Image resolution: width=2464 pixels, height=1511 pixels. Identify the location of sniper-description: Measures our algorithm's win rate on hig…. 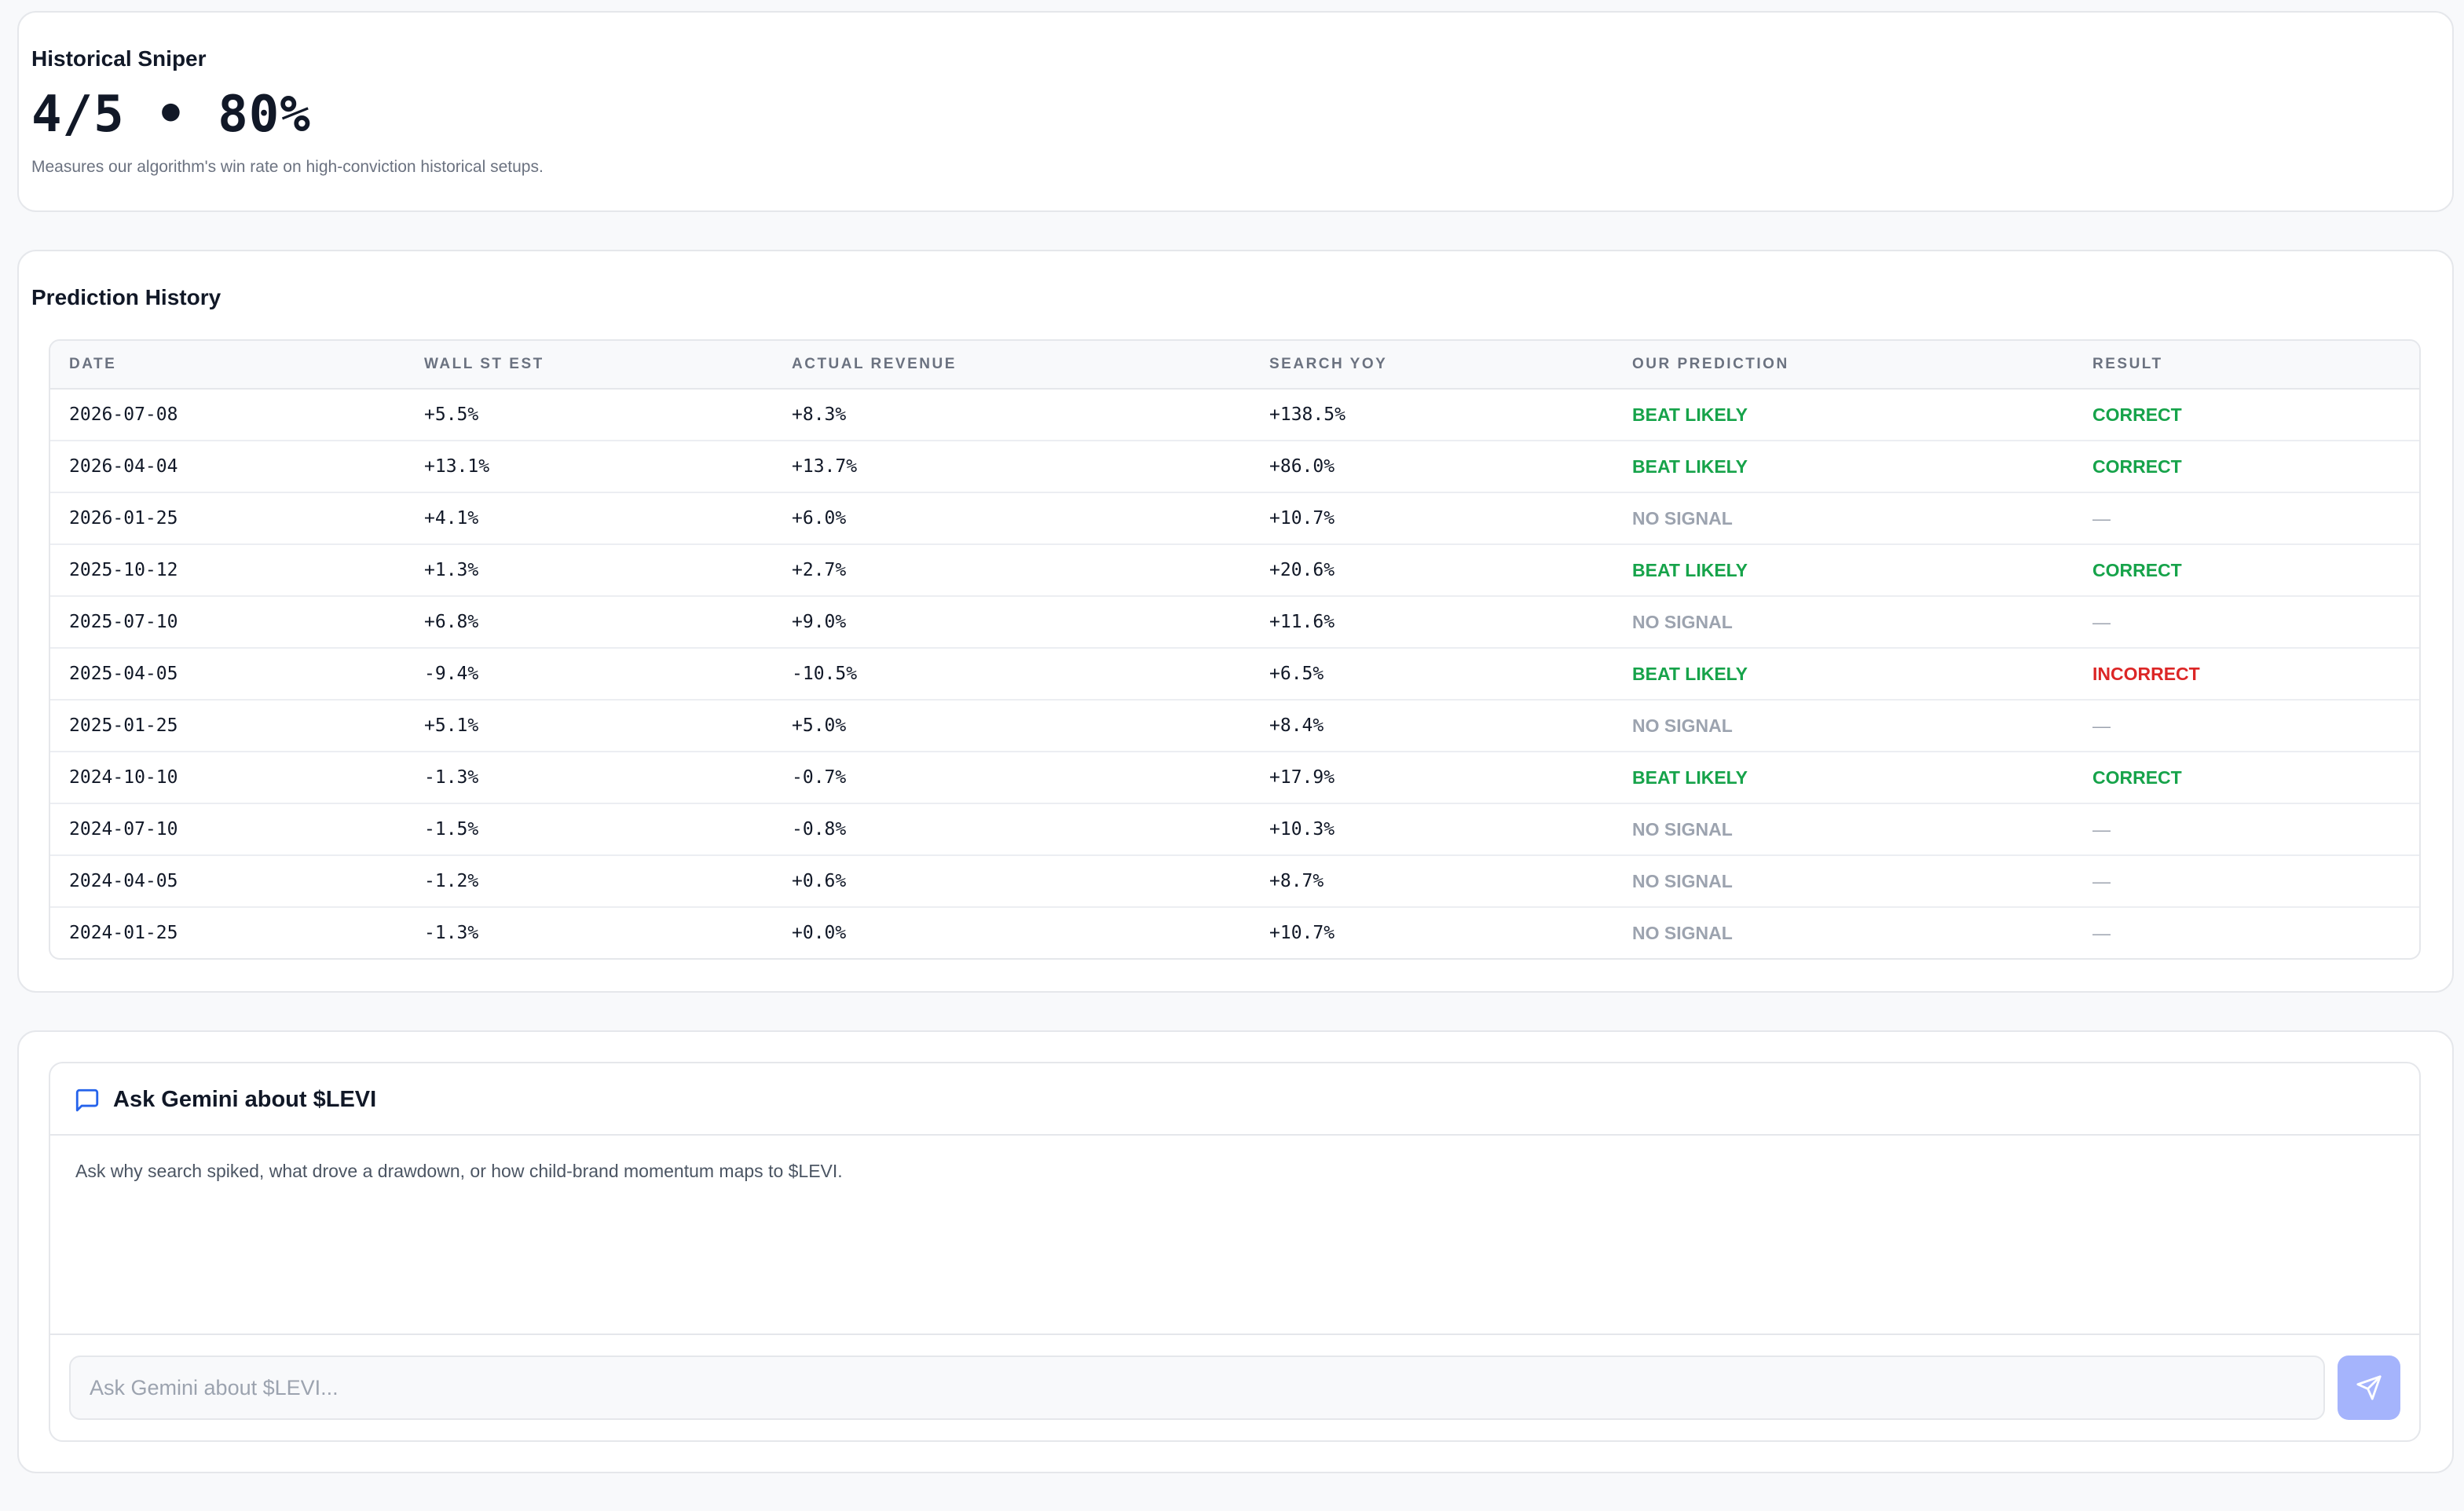
(287, 167).